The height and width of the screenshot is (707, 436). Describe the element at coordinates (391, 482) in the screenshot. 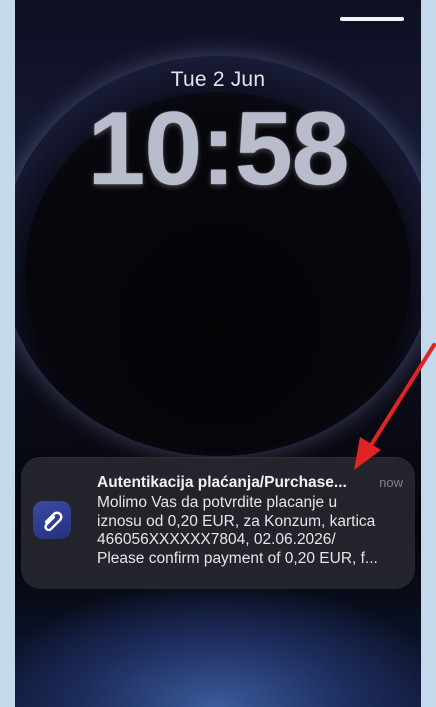

I see `notification-time: now` at that location.